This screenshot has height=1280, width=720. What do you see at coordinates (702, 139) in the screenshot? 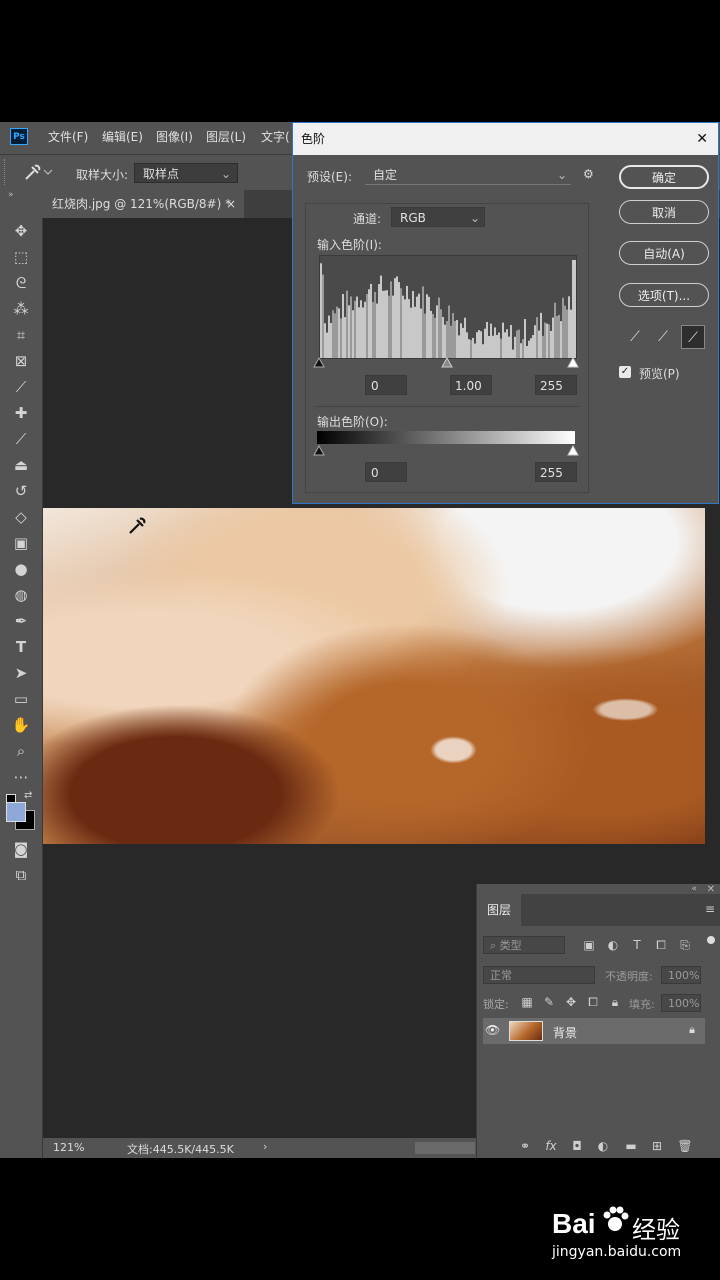
I see `close-dialog-icon: ✕` at bounding box center [702, 139].